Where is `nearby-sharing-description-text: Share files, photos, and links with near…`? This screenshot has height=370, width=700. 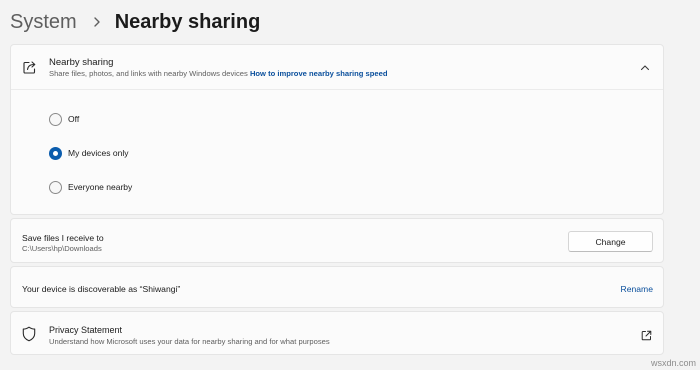 nearby-sharing-description-text: Share files, photos, and links with near… is located at coordinates (148, 73).